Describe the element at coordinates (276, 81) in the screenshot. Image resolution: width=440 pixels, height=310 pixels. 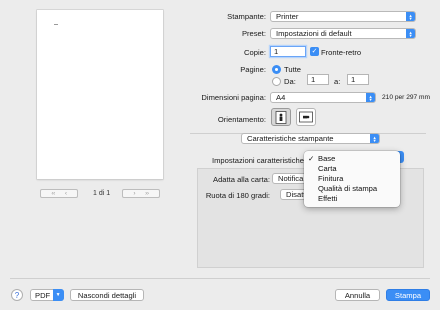
I see `pages-range-radio` at that location.